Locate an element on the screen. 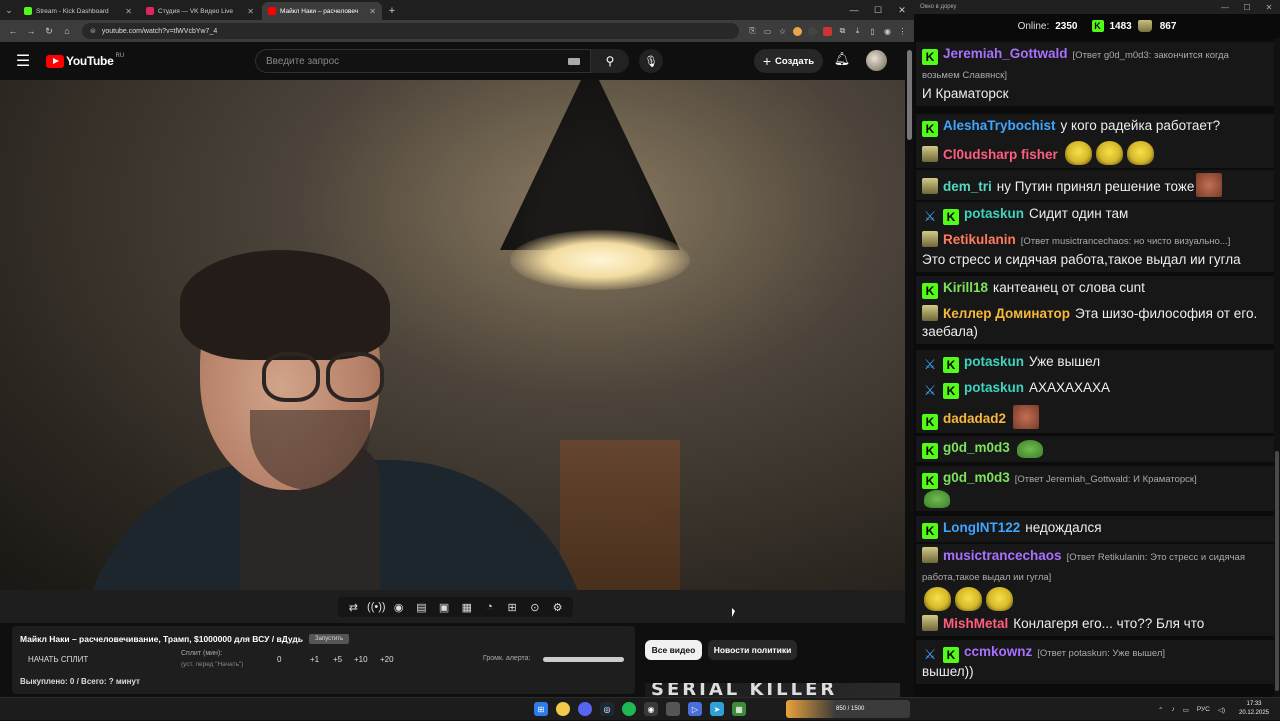 The image size is (1280, 721). chat-username: musictrancechaos is located at coordinates (1002, 555).